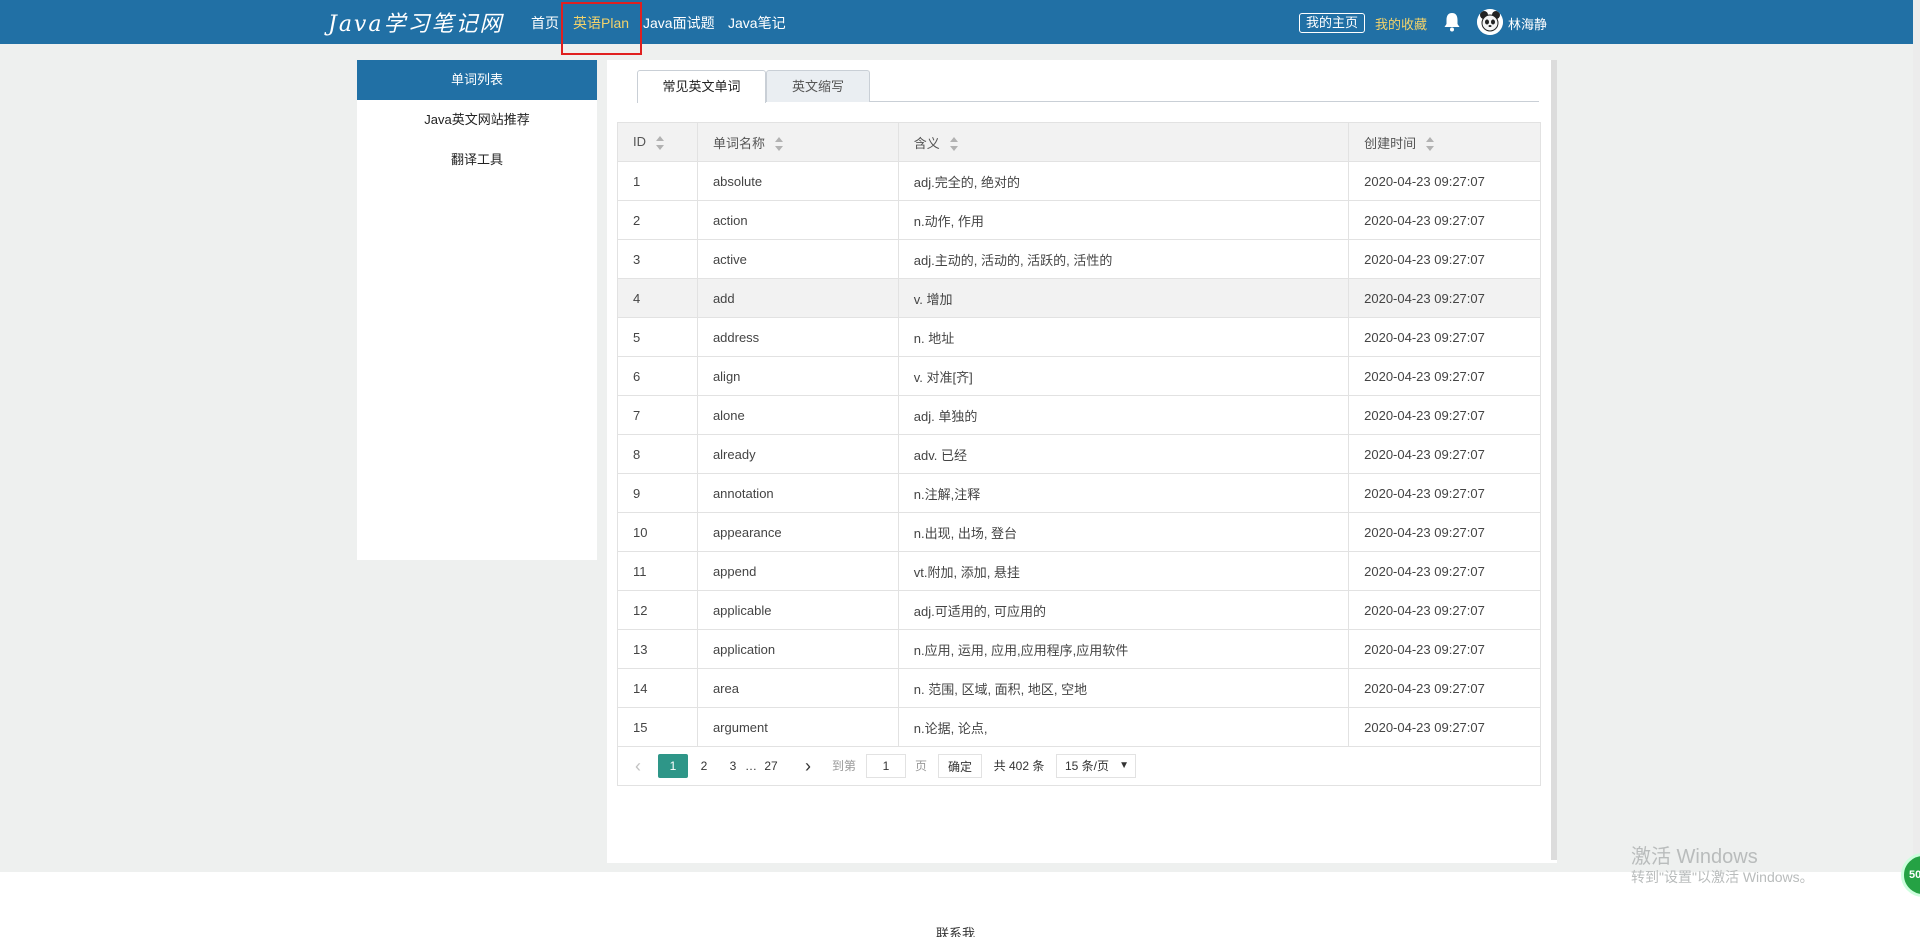  I want to click on site-logo: Java学习笔记网, so click(415, 22).